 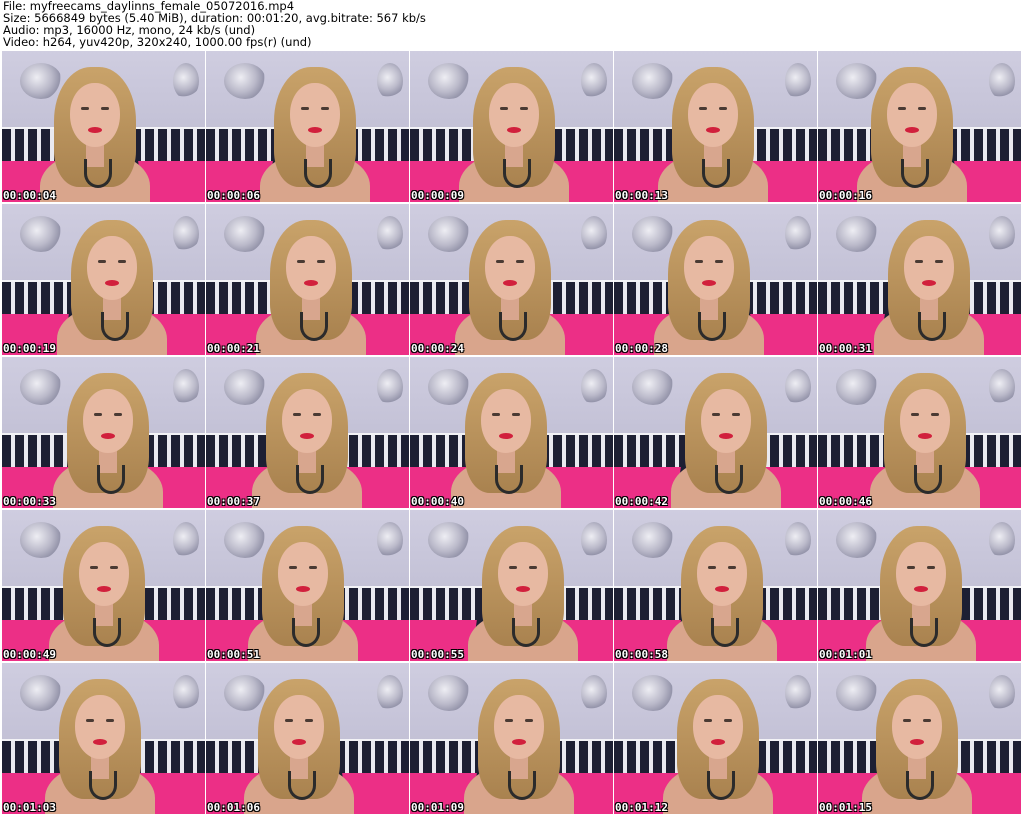 I want to click on timestamp-label: 00:01:06, so click(x=233, y=807).